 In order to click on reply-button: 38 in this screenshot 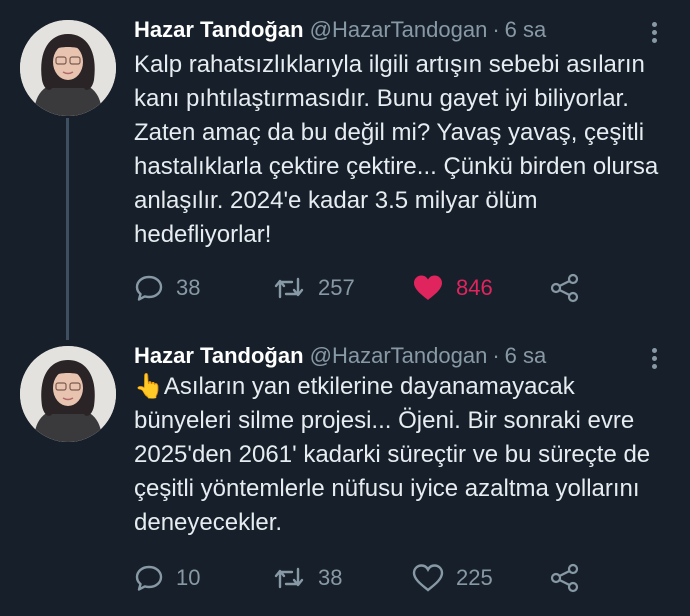, I will do `click(167, 288)`.